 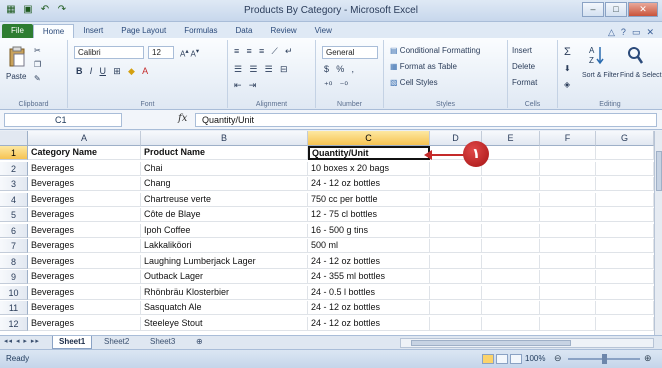 What do you see at coordinates (523, 66) in the screenshot?
I see `delete-cells-button: Delete` at bounding box center [523, 66].